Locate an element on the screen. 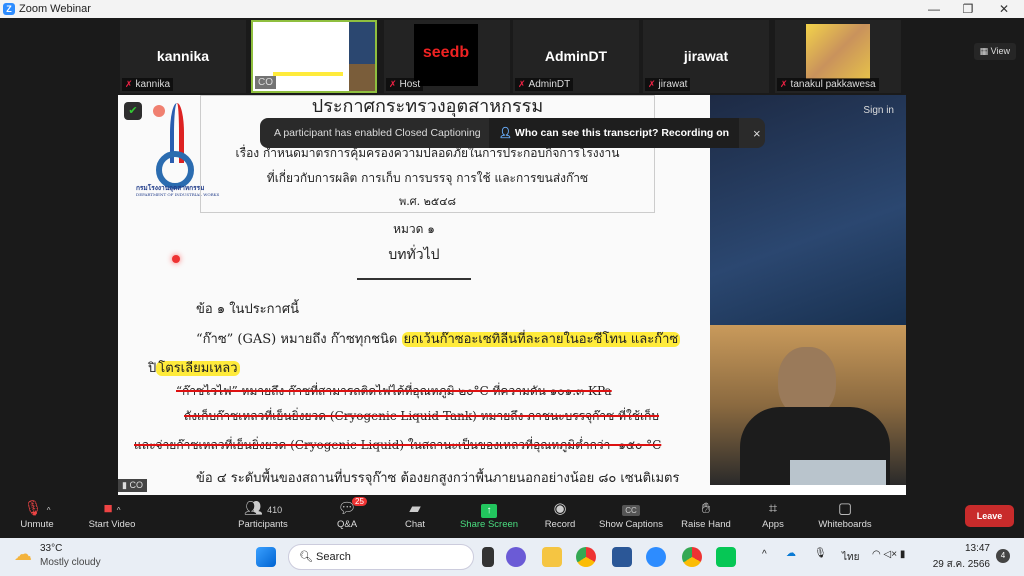 The image size is (1024, 576). person-icon: 👤︎ is located at coordinates (506, 133).